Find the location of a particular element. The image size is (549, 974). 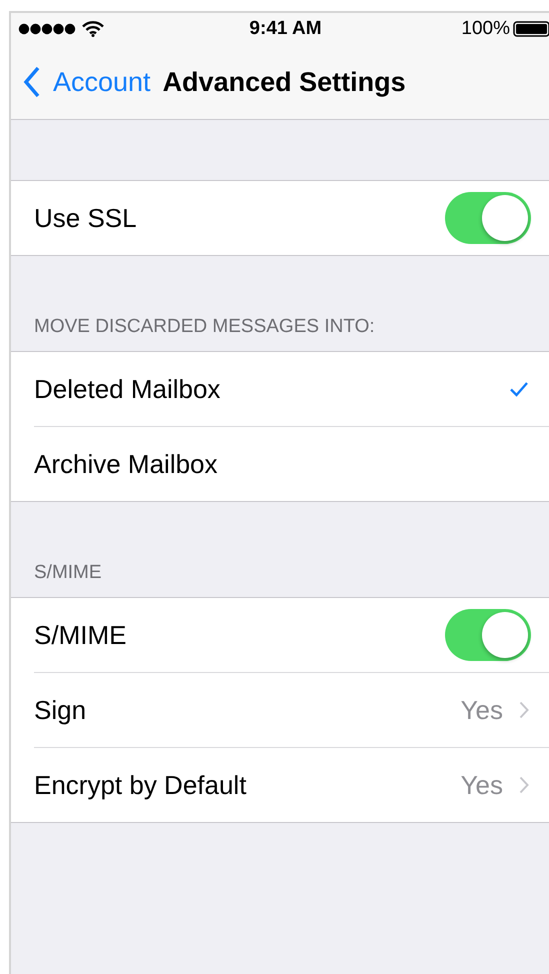

wifi-icon is located at coordinates (93, 29).